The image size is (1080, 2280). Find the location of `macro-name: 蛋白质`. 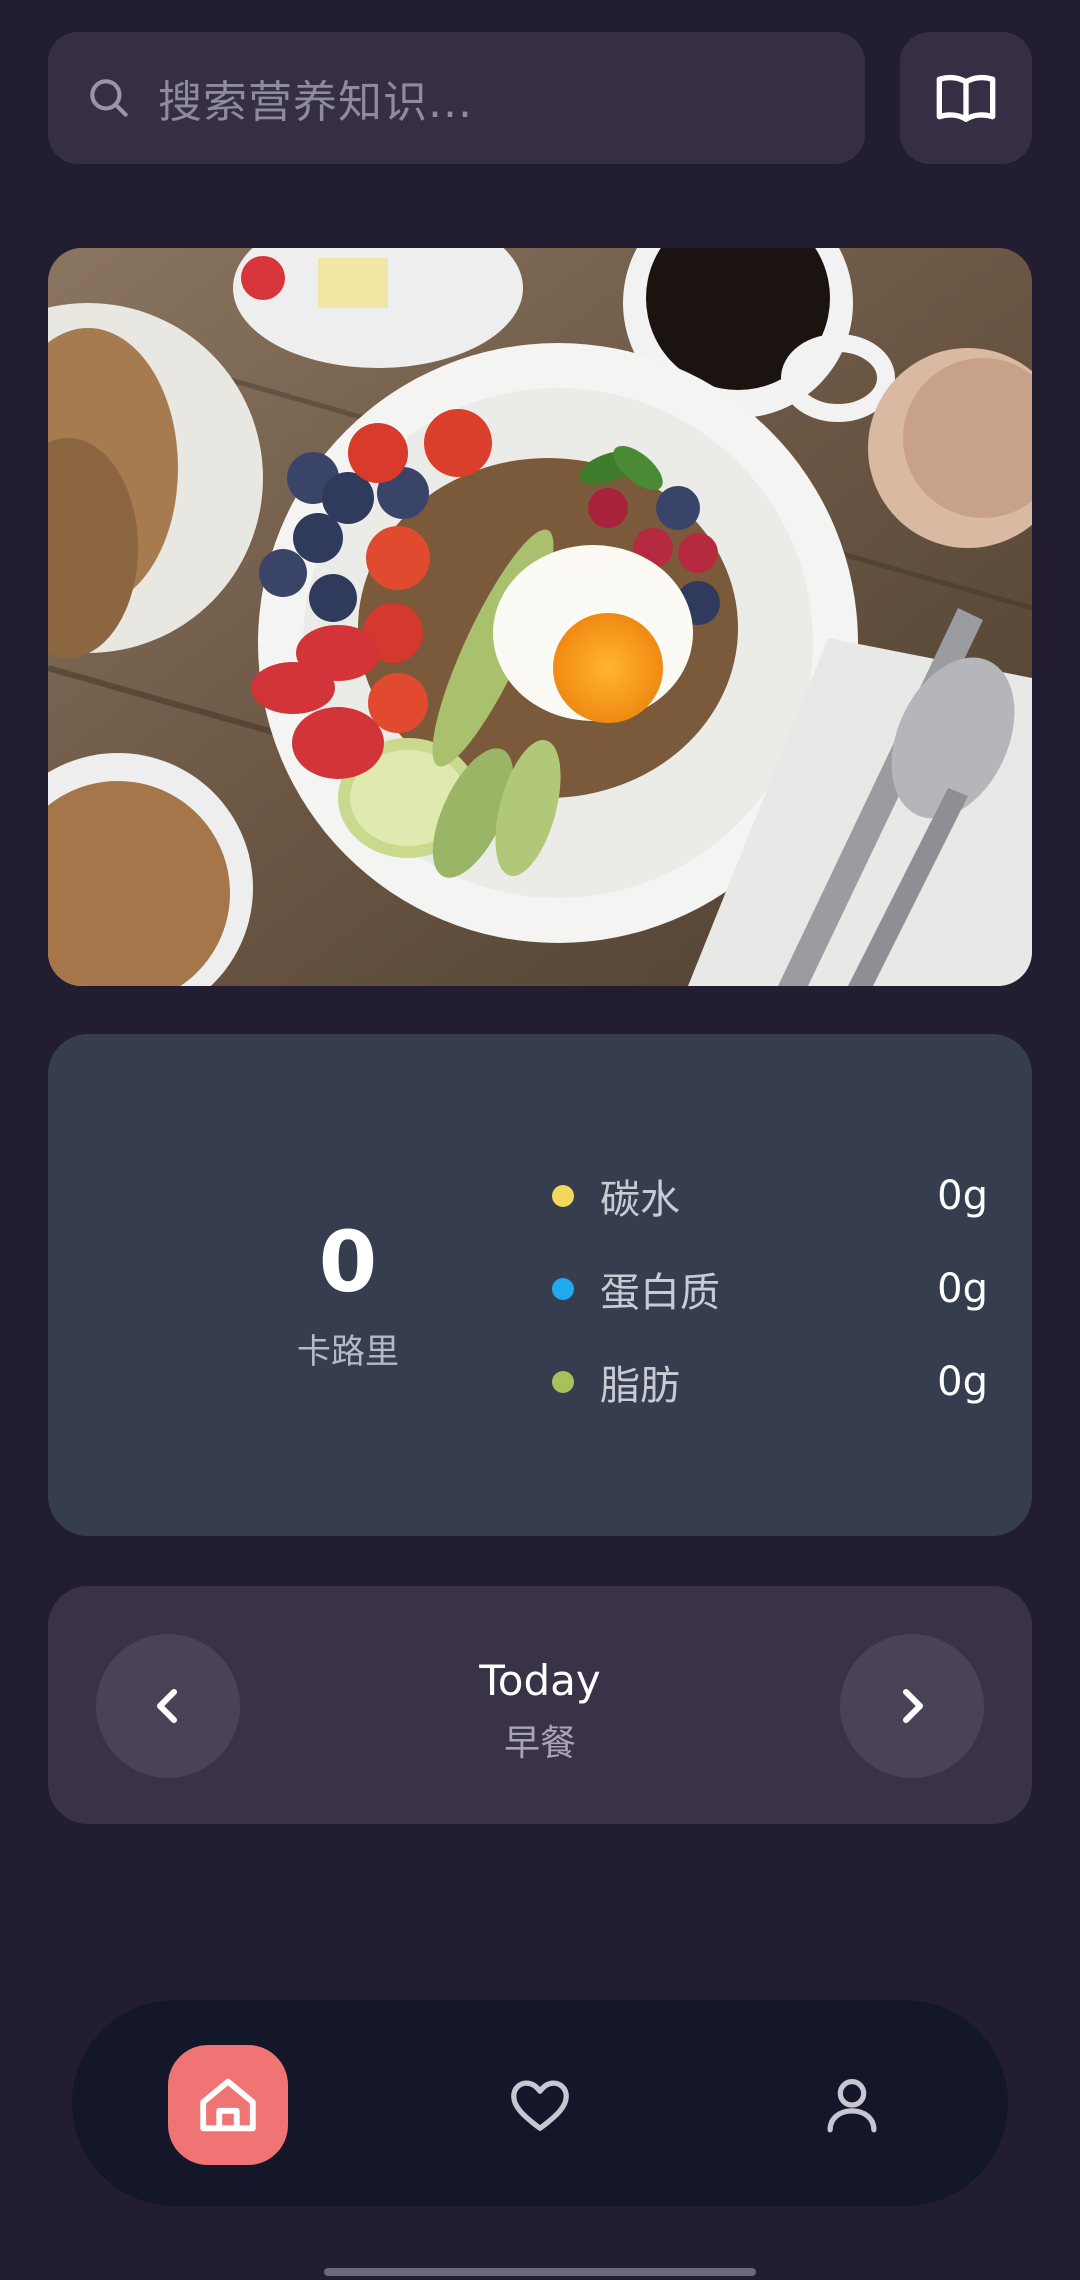

macro-name: 蛋白质 is located at coordinates (660, 1293).